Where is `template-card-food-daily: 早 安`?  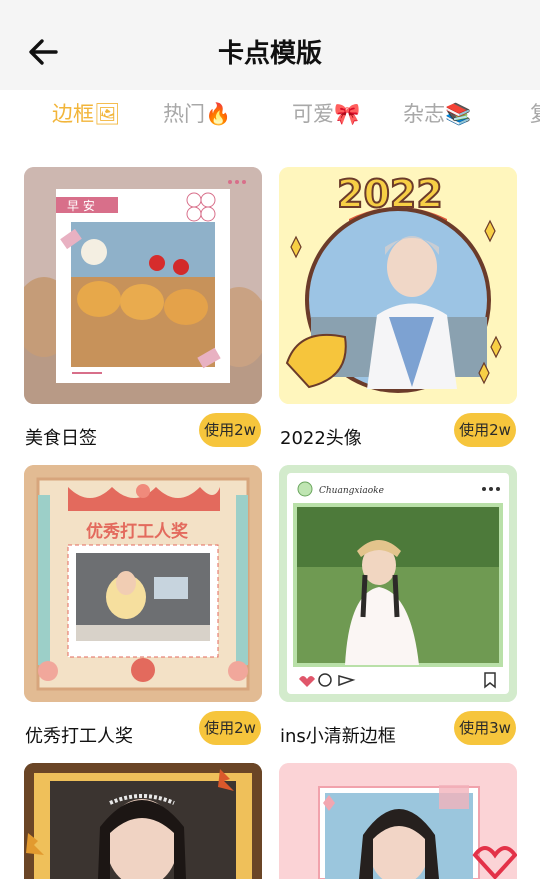
template-card-food-daily: 早 安 is located at coordinates (143, 285).